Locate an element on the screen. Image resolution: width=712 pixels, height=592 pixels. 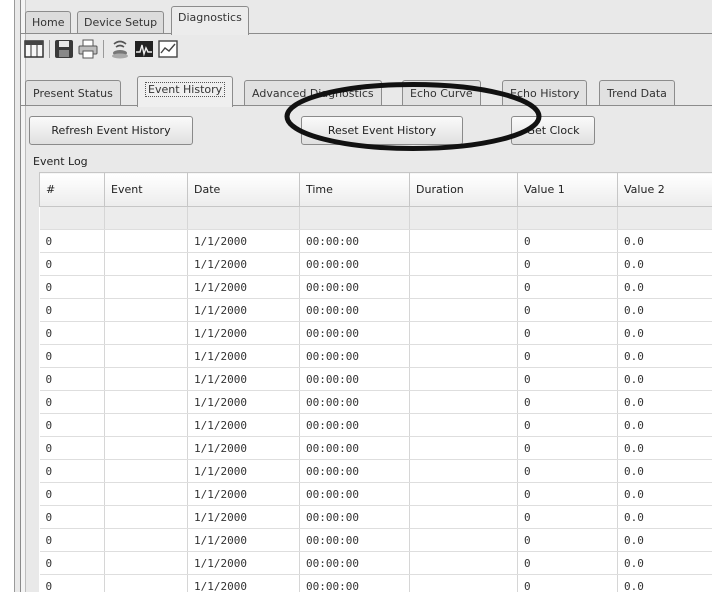
get-clock-button: Get Clock is located at coordinates (553, 130).